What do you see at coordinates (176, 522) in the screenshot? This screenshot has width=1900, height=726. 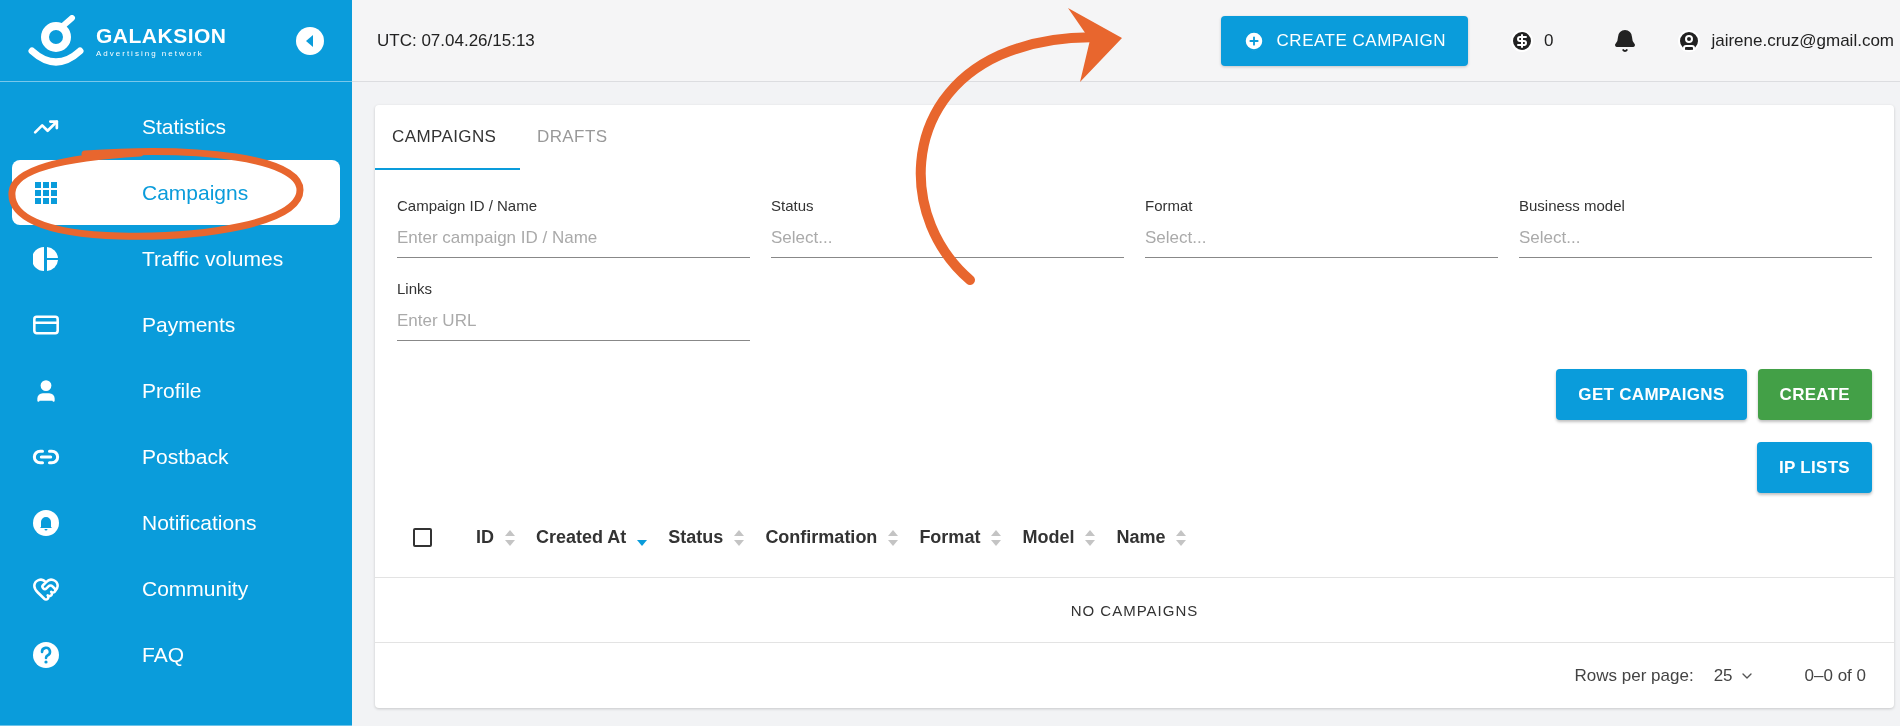 I see `sidebar-item: Notifications` at bounding box center [176, 522].